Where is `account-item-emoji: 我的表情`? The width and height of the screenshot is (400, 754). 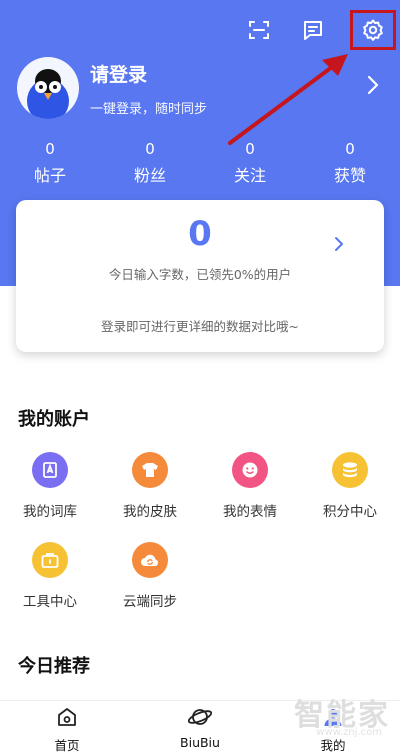
account-item-emoji: 我的表情 is located at coordinates (250, 486).